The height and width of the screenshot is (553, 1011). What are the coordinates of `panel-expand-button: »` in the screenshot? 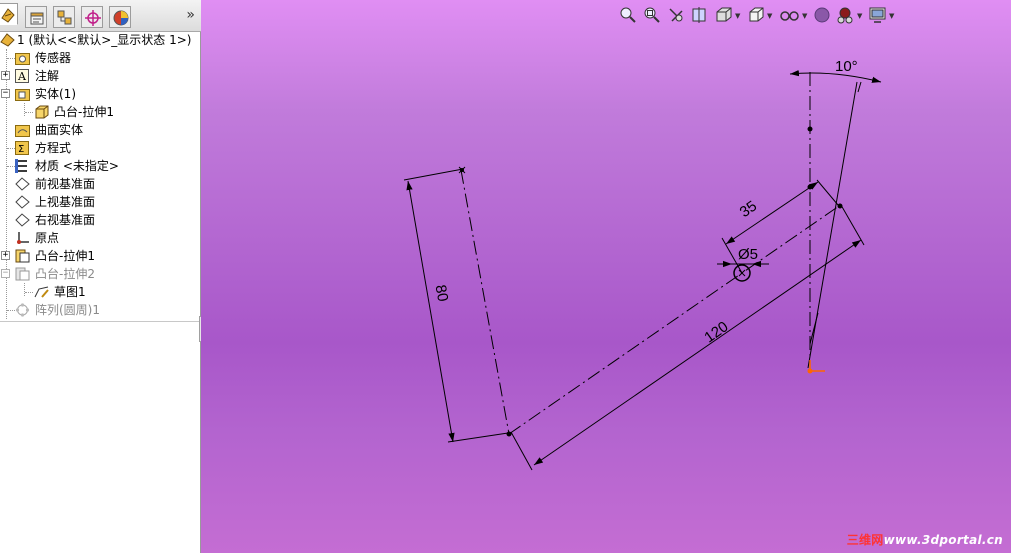 It's located at (190, 15).